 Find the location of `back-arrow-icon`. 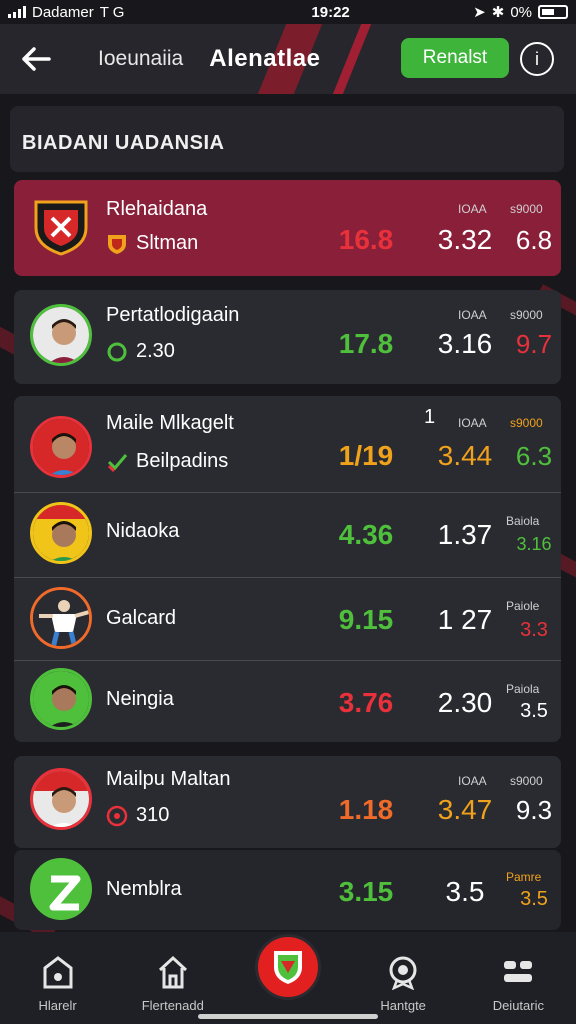

back-arrow-icon is located at coordinates (36, 59).